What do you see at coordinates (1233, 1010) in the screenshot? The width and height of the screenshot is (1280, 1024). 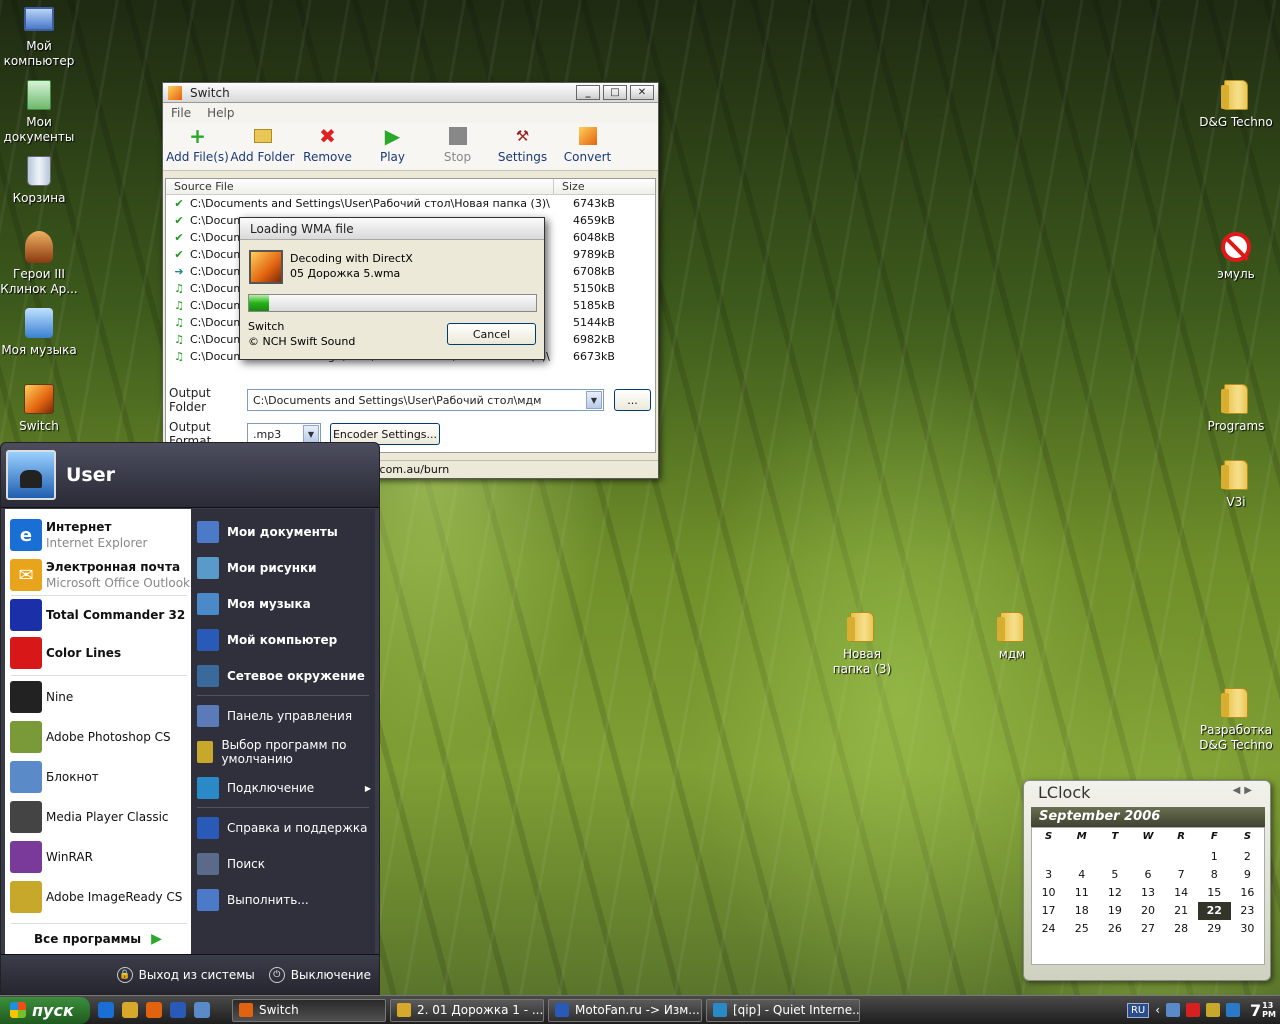 I see `monitor-icon` at bounding box center [1233, 1010].